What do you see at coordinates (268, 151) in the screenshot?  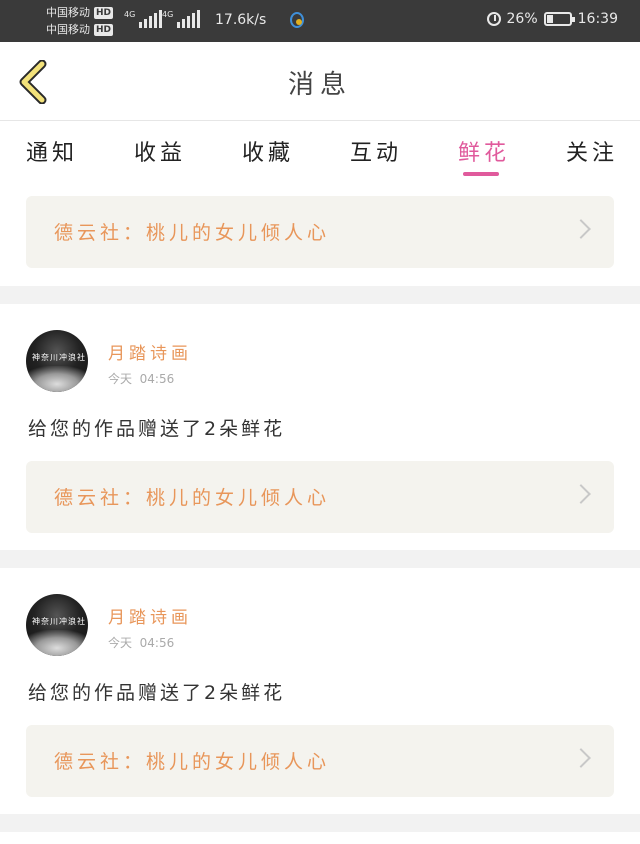 I see `tab-favorites: 收藏` at bounding box center [268, 151].